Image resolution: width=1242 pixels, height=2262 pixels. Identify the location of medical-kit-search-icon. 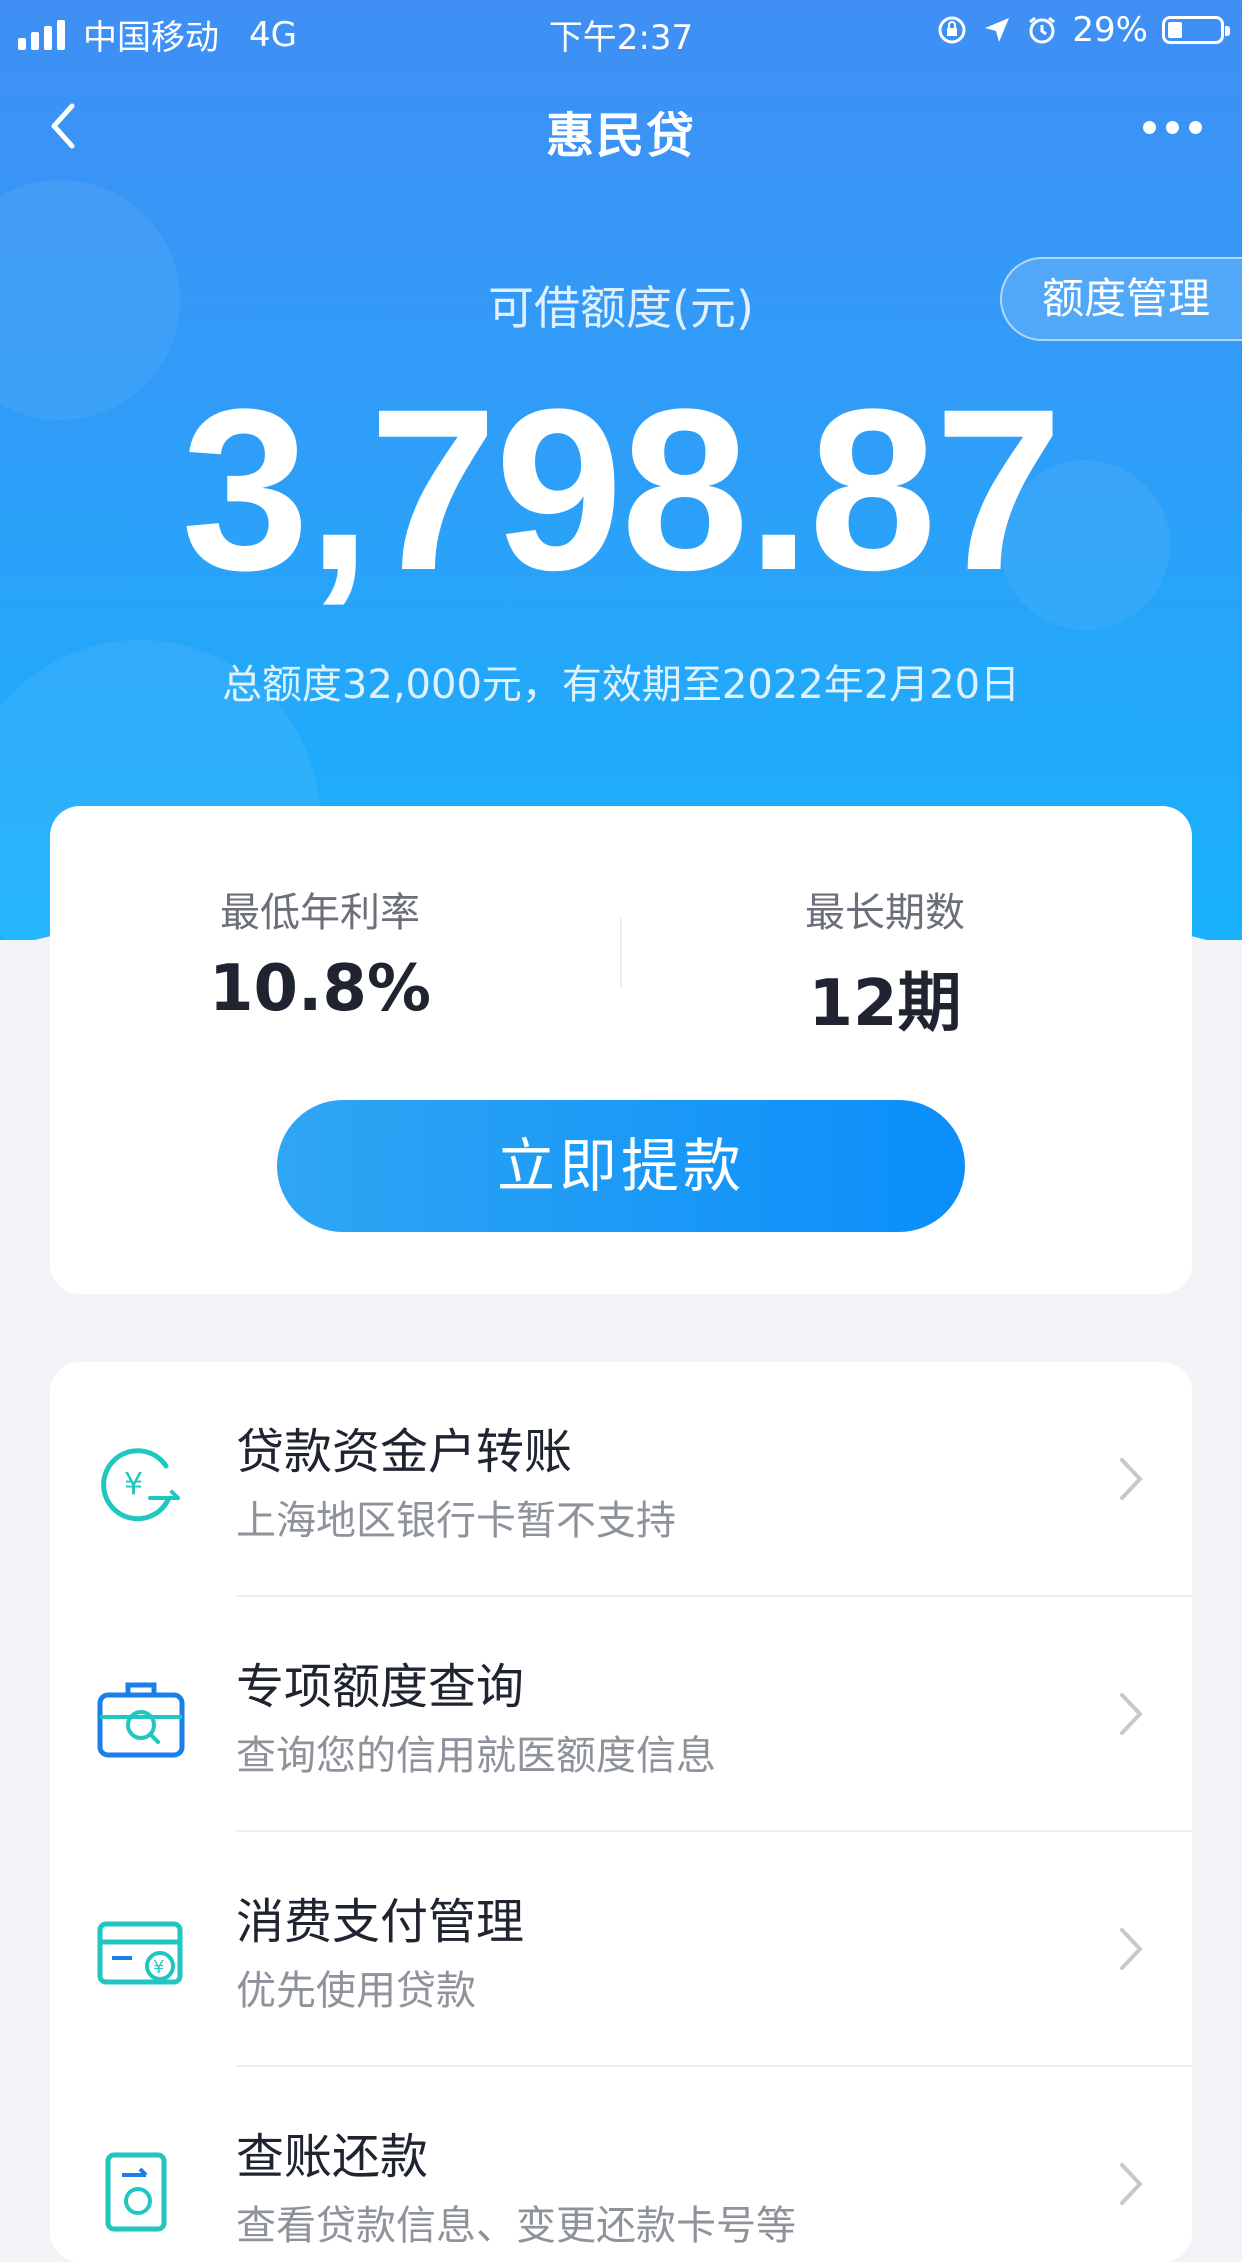
(141, 1720).